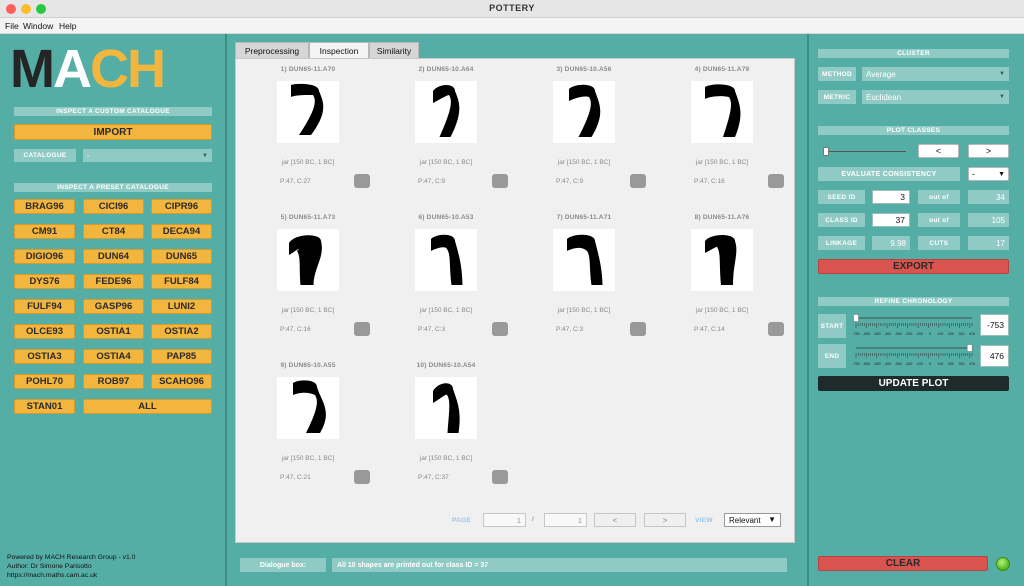 This screenshot has height=586, width=1024. Describe the element at coordinates (44, 256) in the screenshot. I see `preset-digio96-button: DIGIO96` at that location.